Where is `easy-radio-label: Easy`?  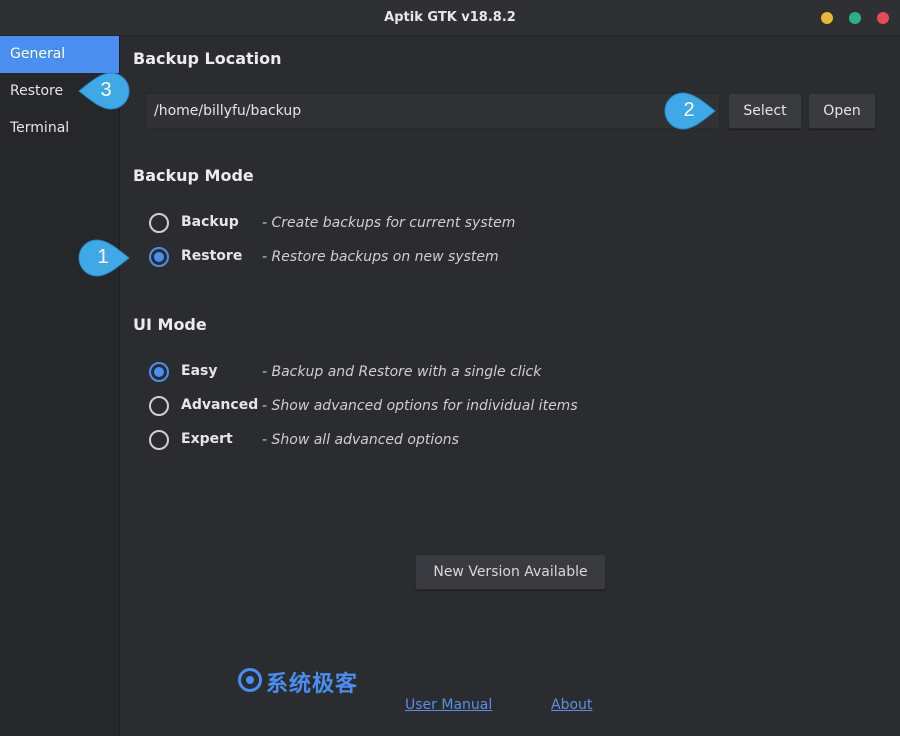
easy-radio-label: Easy is located at coordinates (199, 371).